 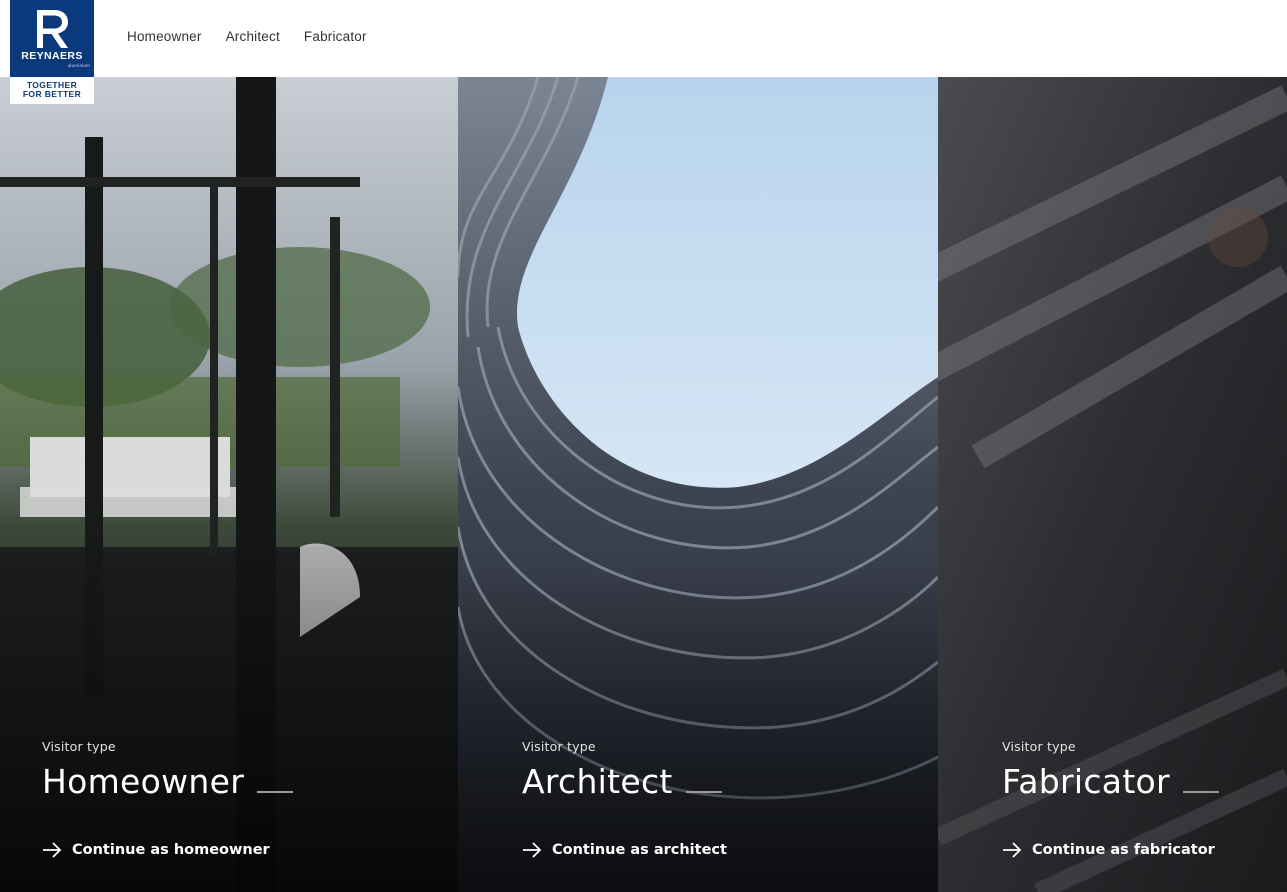 I want to click on continue-as-architect-link: Continue as architect, so click(x=624, y=850).